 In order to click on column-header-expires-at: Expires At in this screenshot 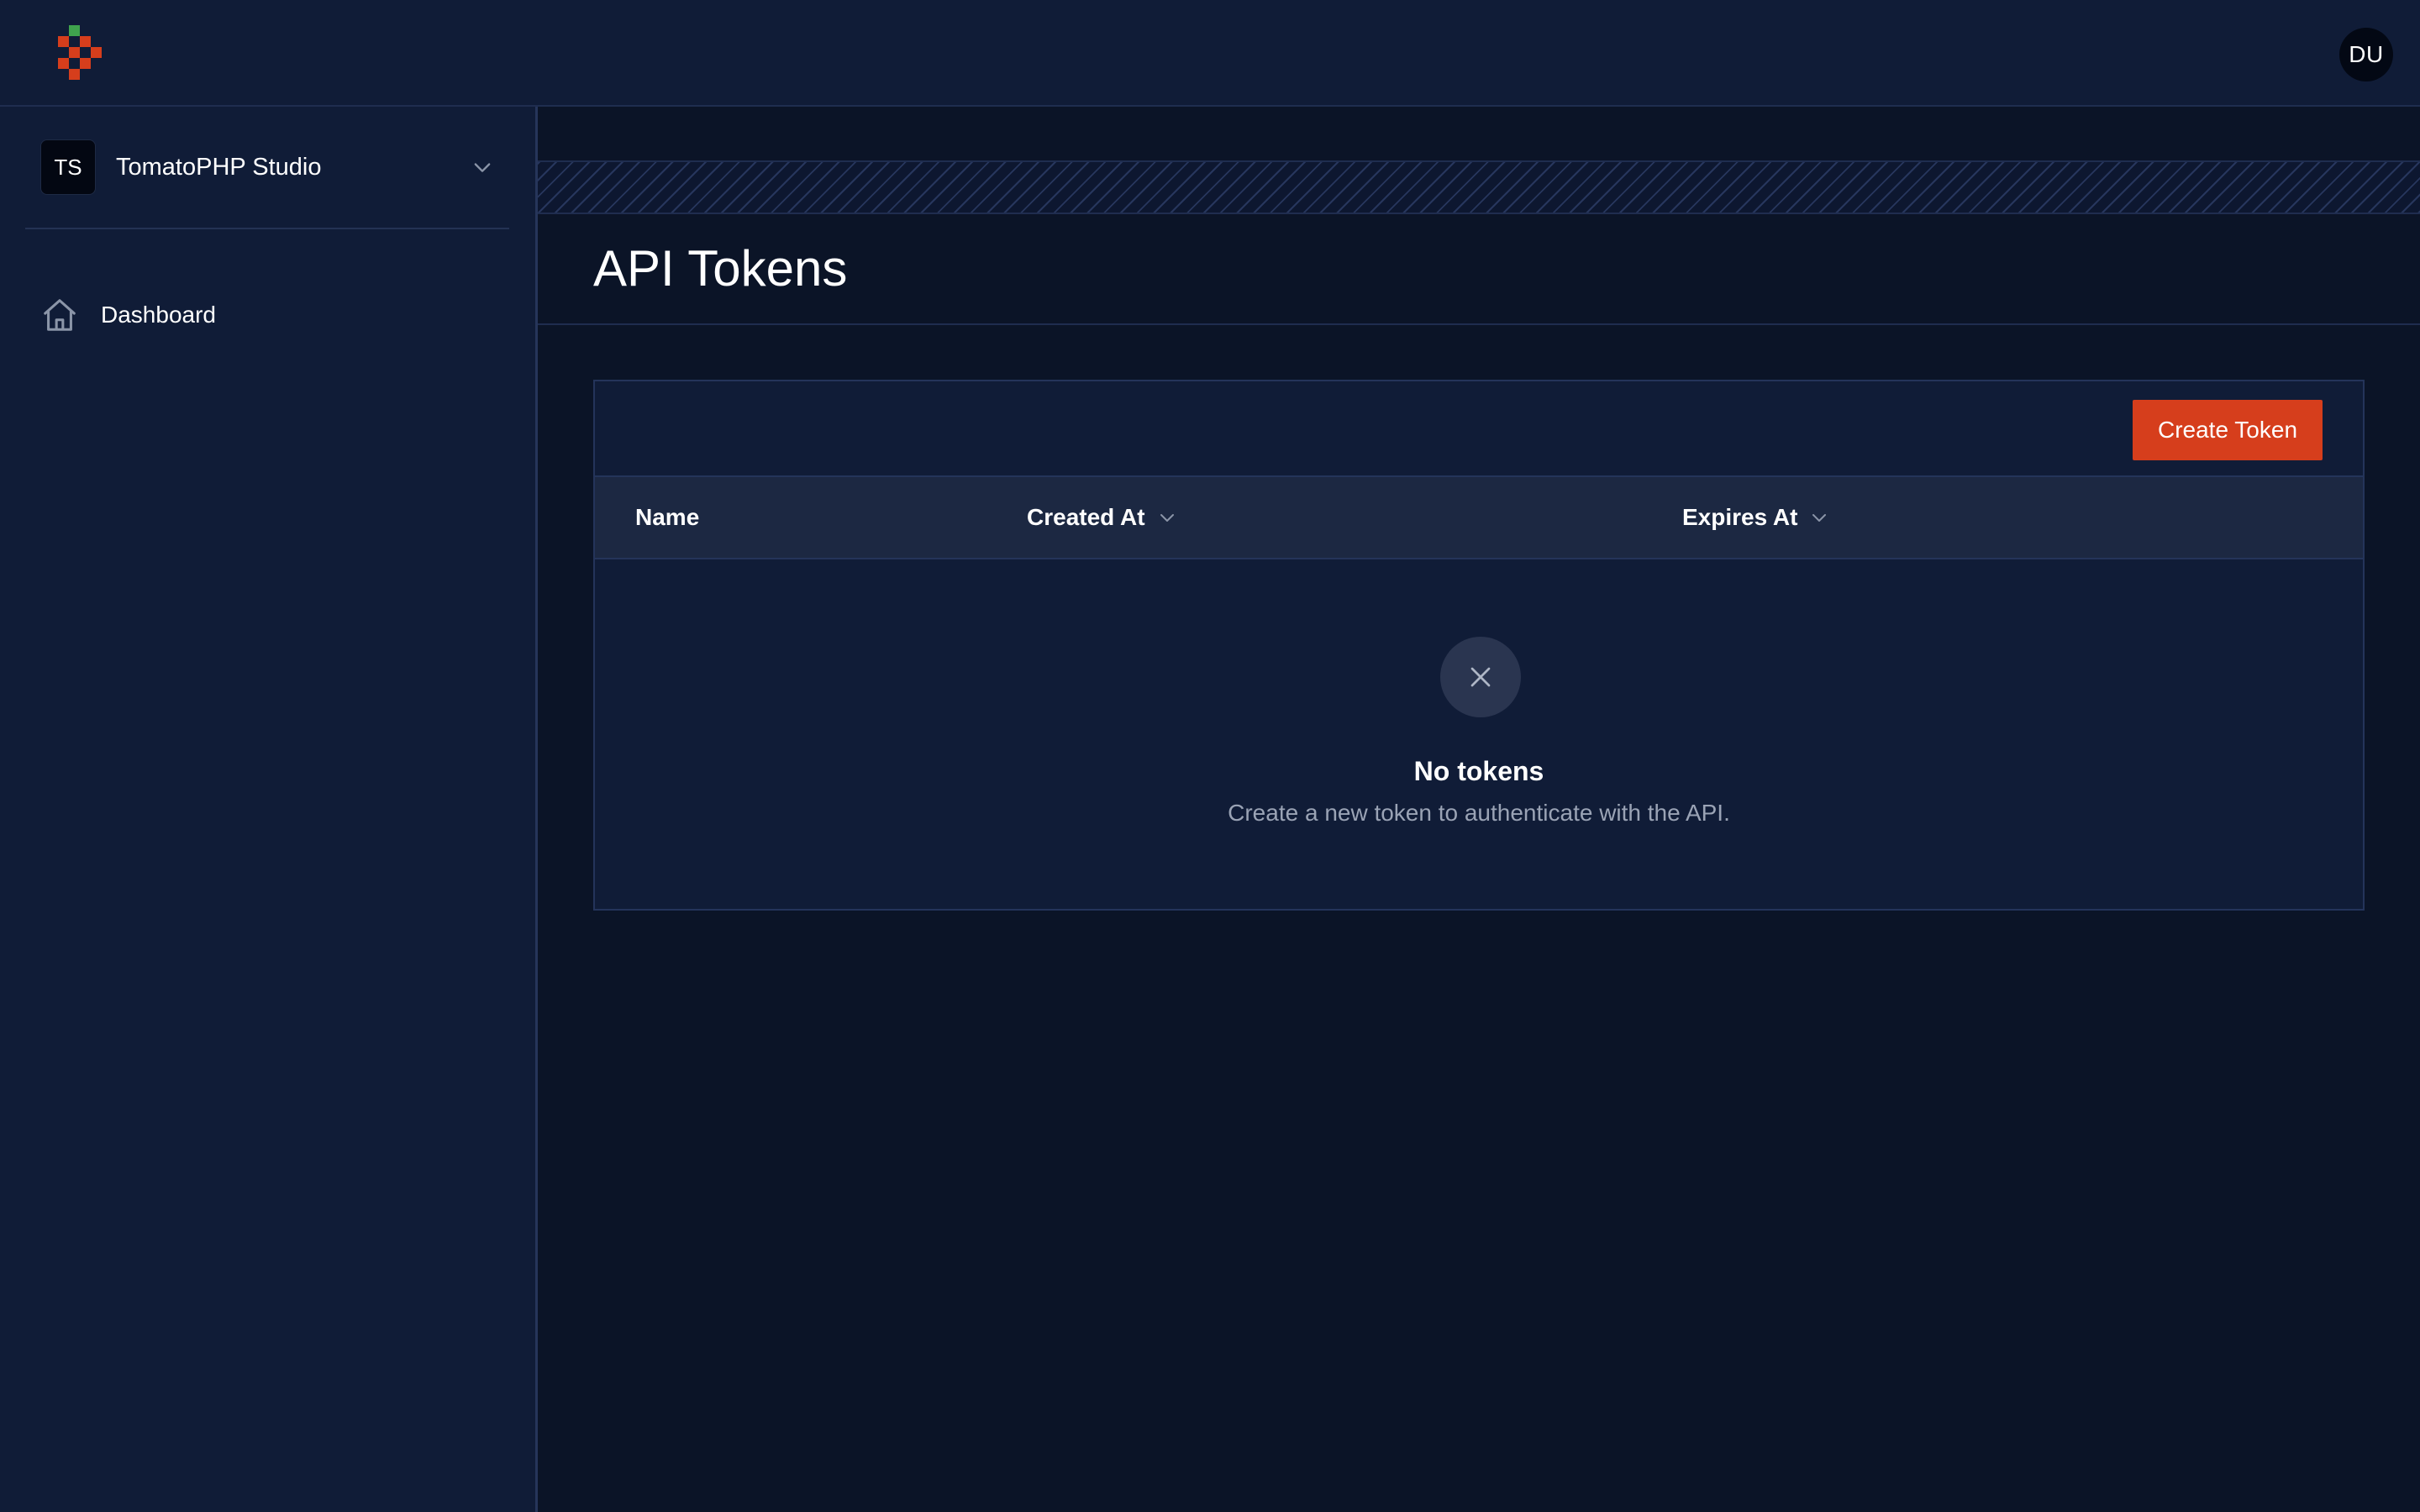, I will do `click(1755, 517)`.